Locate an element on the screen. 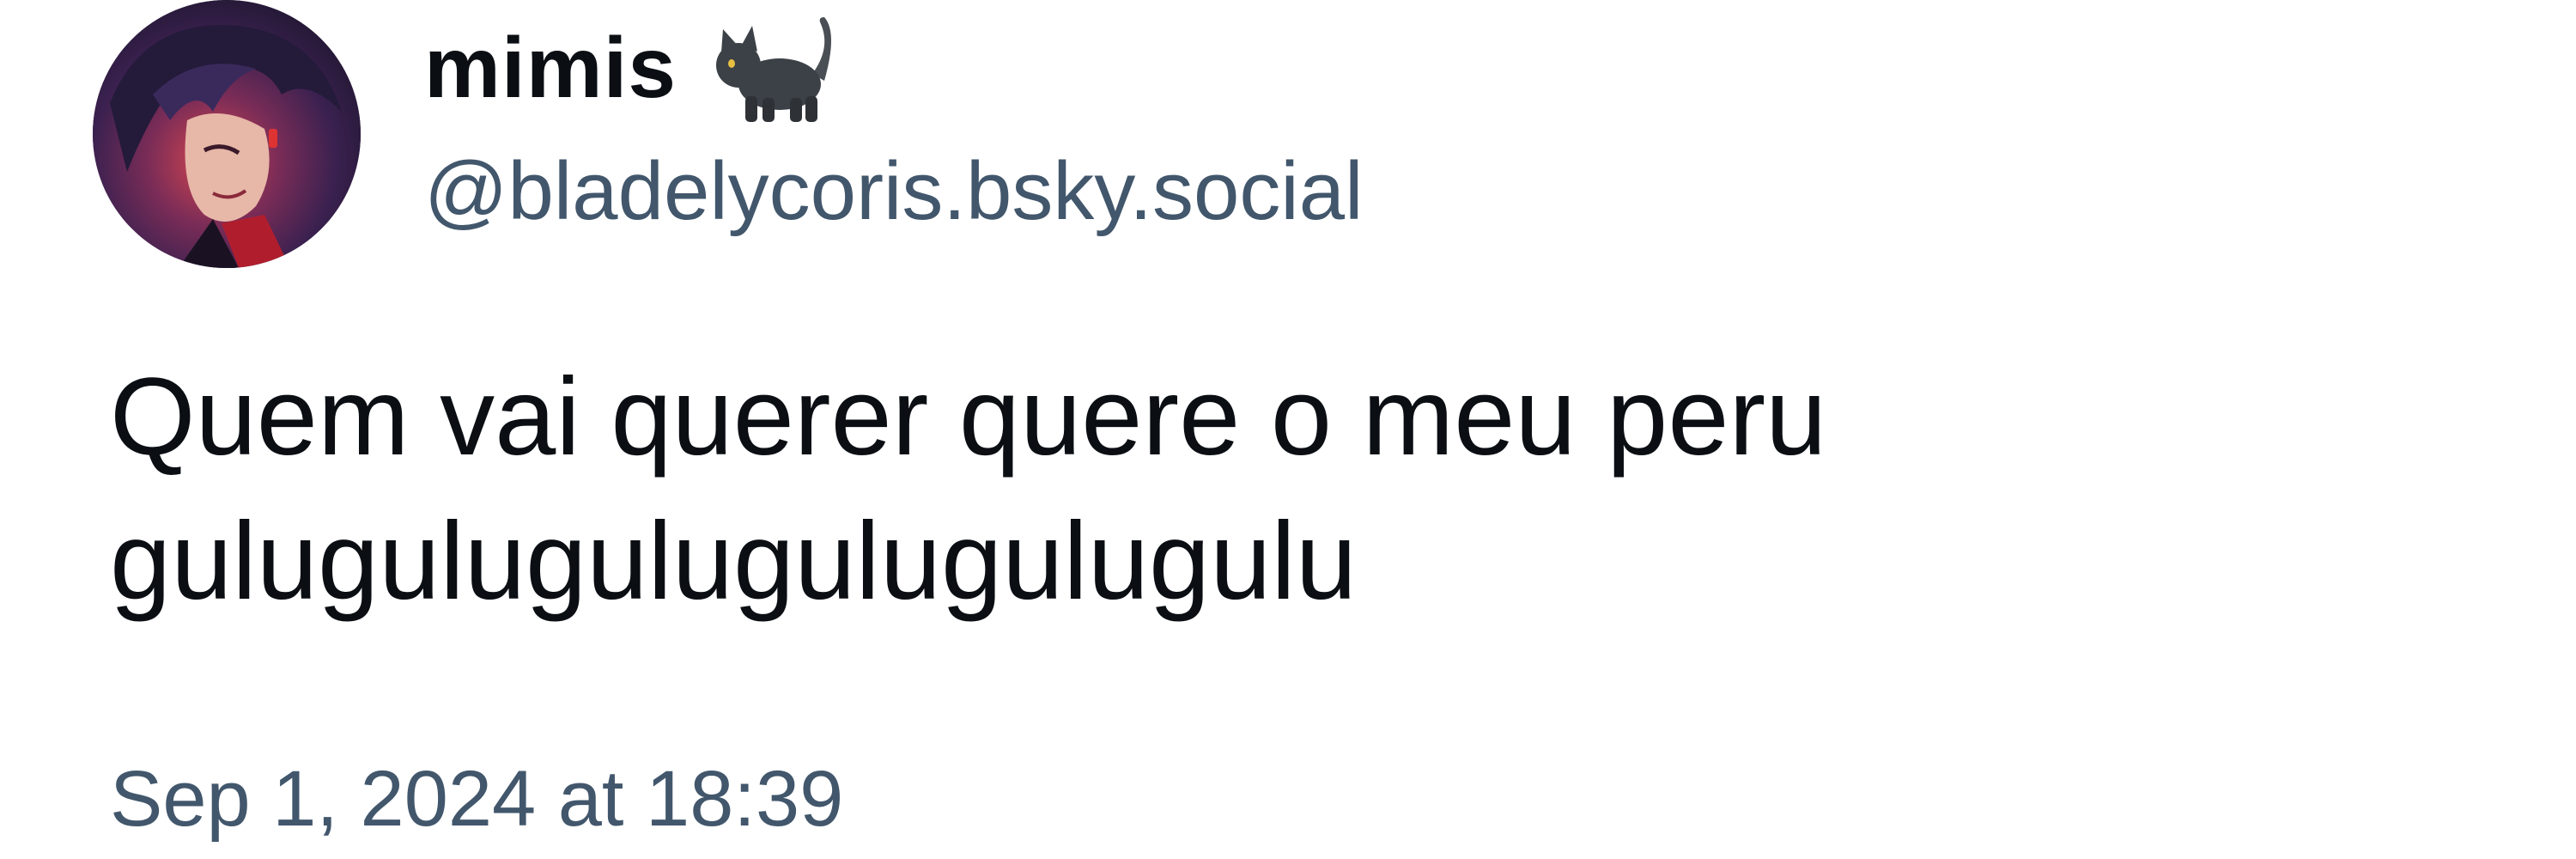 The image size is (2576, 859). avatar-image is located at coordinates (227, 134).